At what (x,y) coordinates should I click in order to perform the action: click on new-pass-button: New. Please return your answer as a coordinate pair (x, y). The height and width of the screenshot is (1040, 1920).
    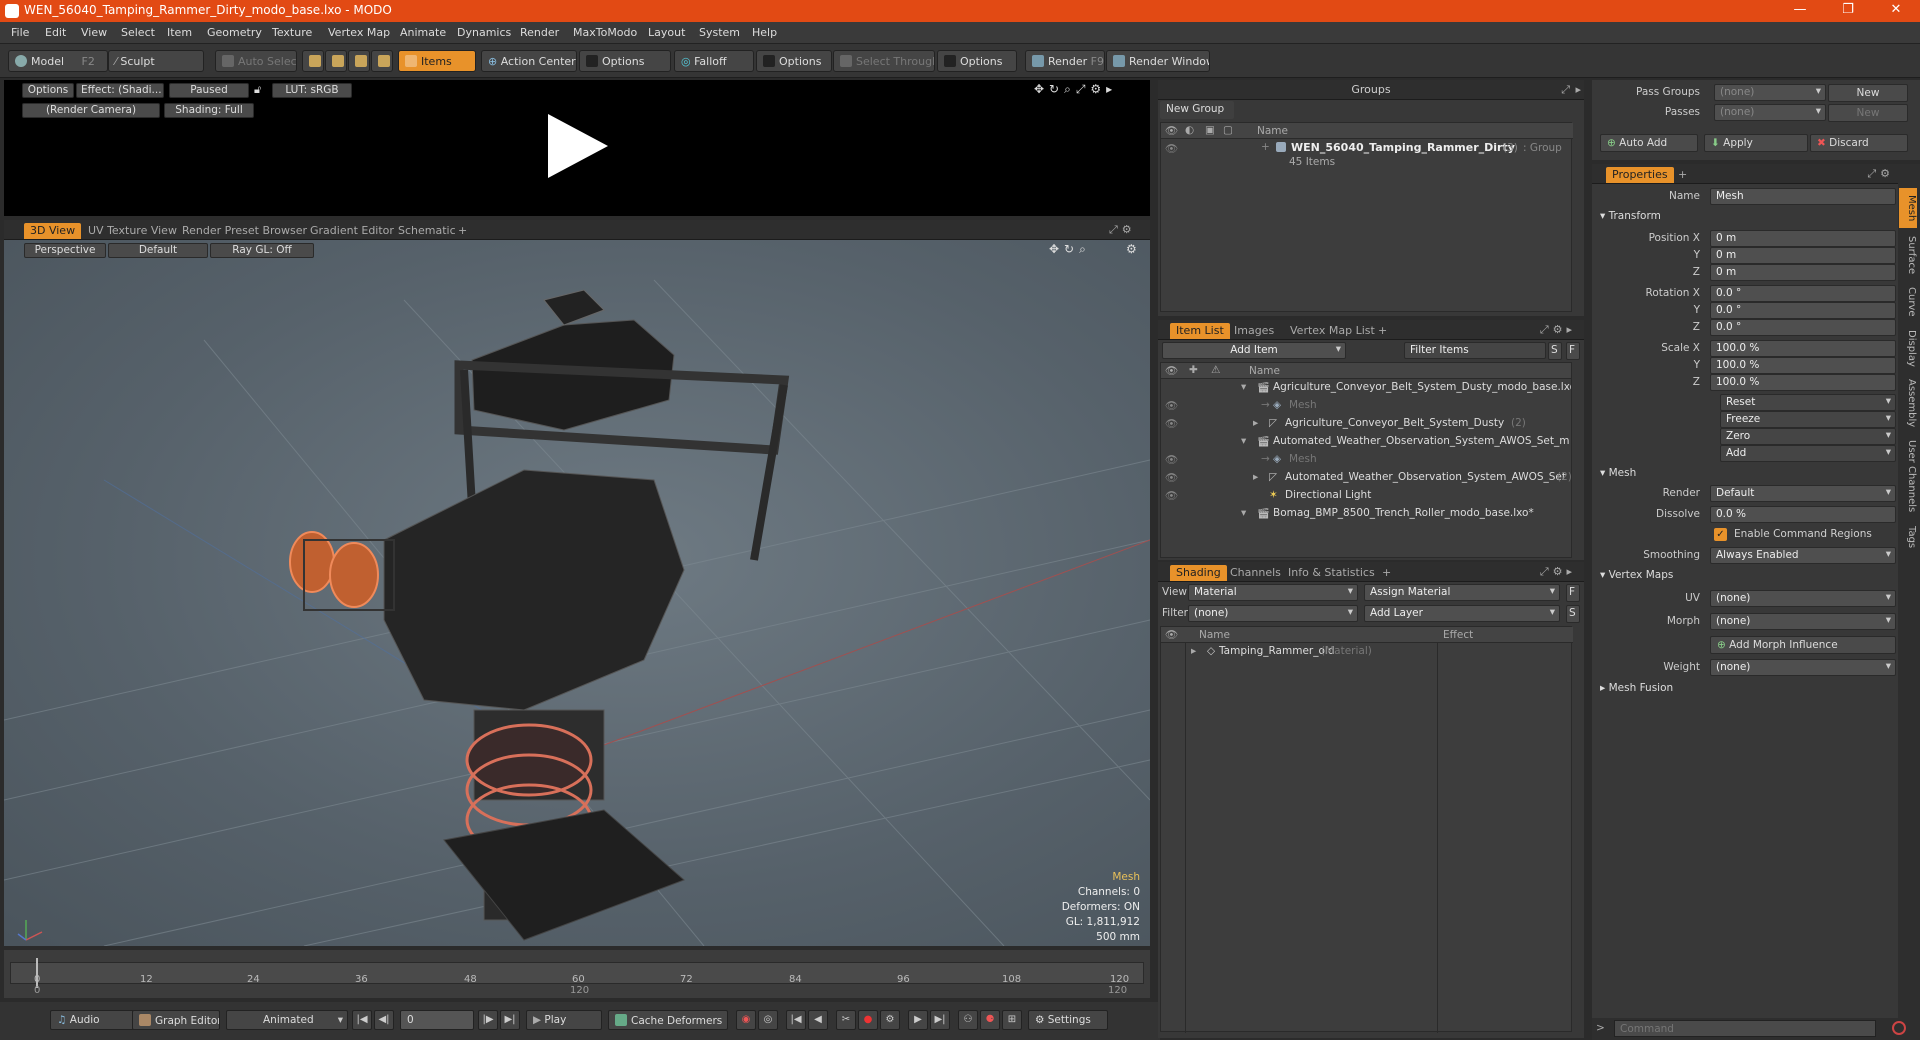
    Looking at the image, I should click on (1868, 113).